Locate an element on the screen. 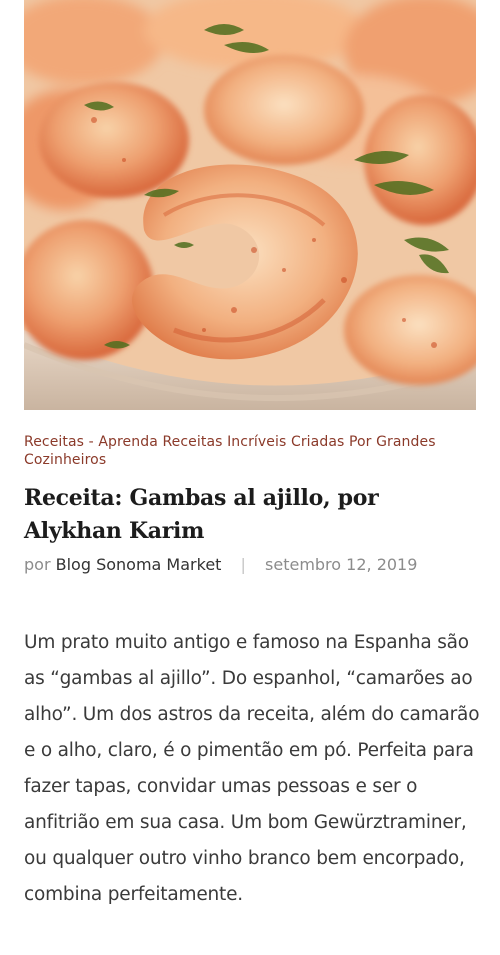 The width and height of the screenshot is (500, 955). author-link: Blog Sonoma Market is located at coordinates (139, 564).